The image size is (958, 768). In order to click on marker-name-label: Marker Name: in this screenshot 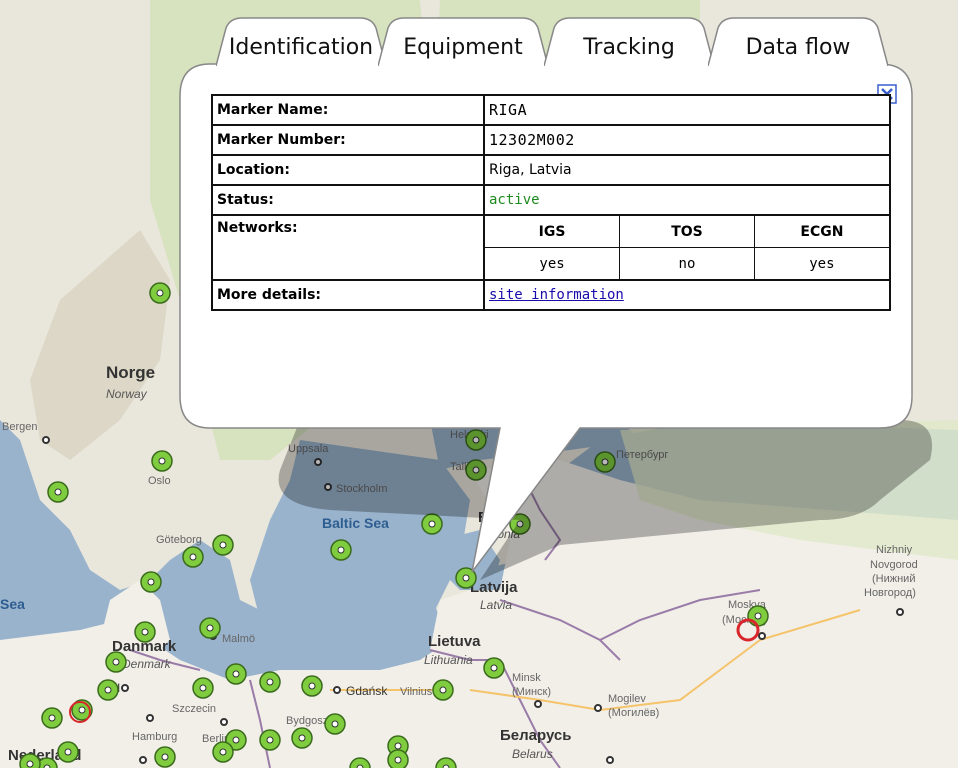, I will do `click(348, 110)`.